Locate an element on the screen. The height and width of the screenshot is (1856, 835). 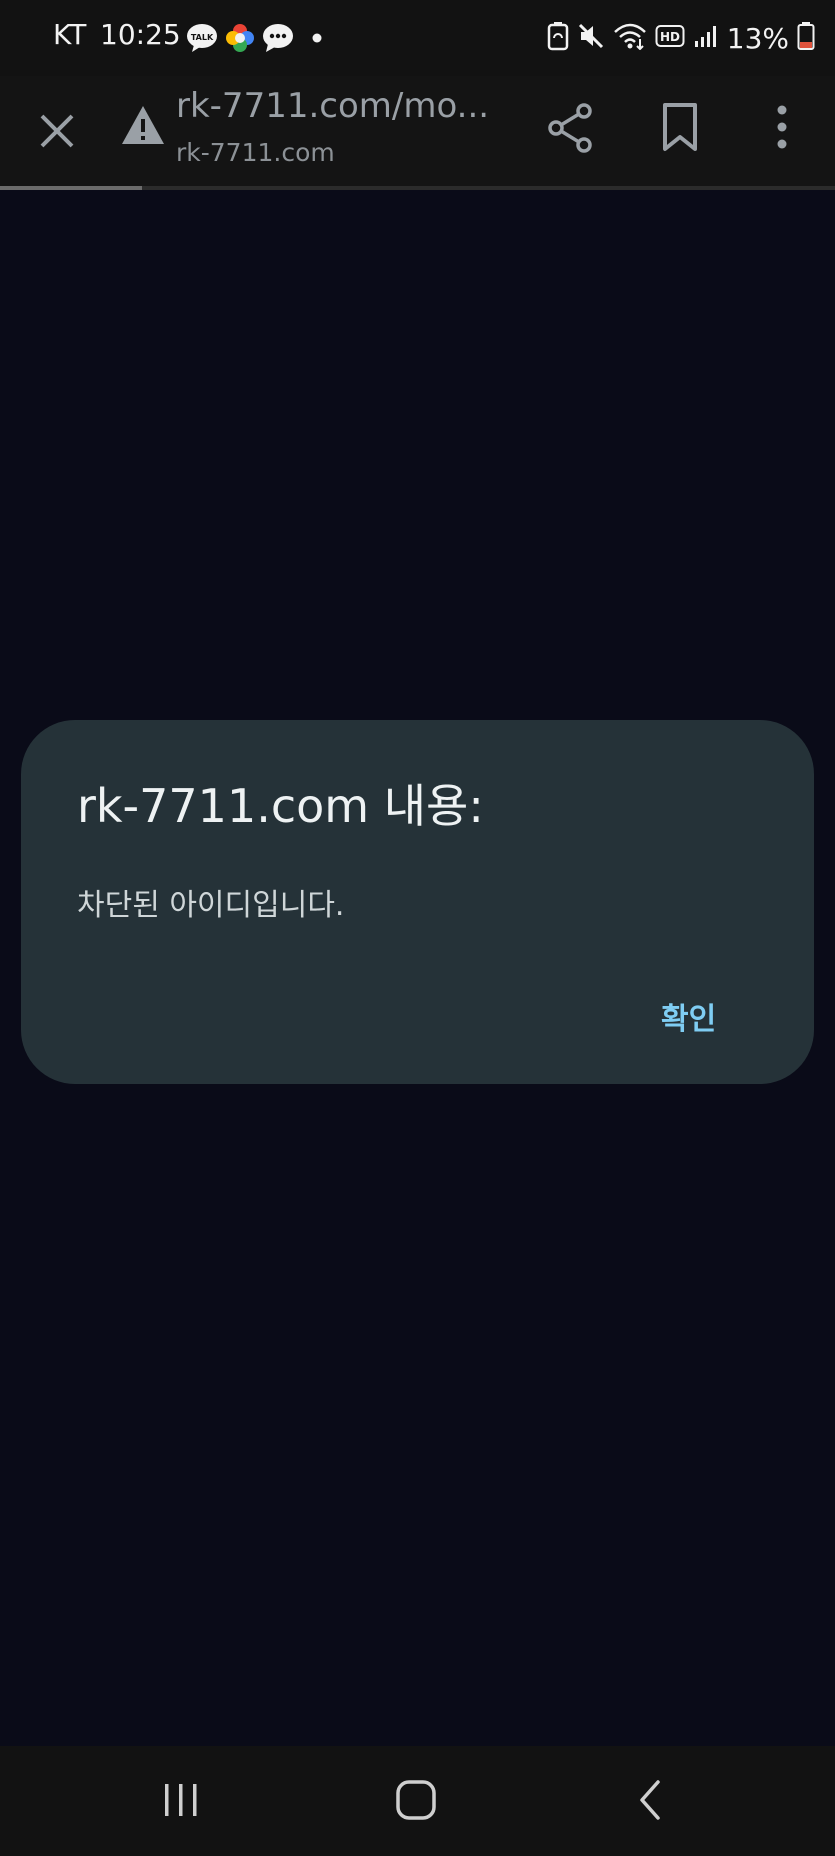
share-icon is located at coordinates (570, 130).